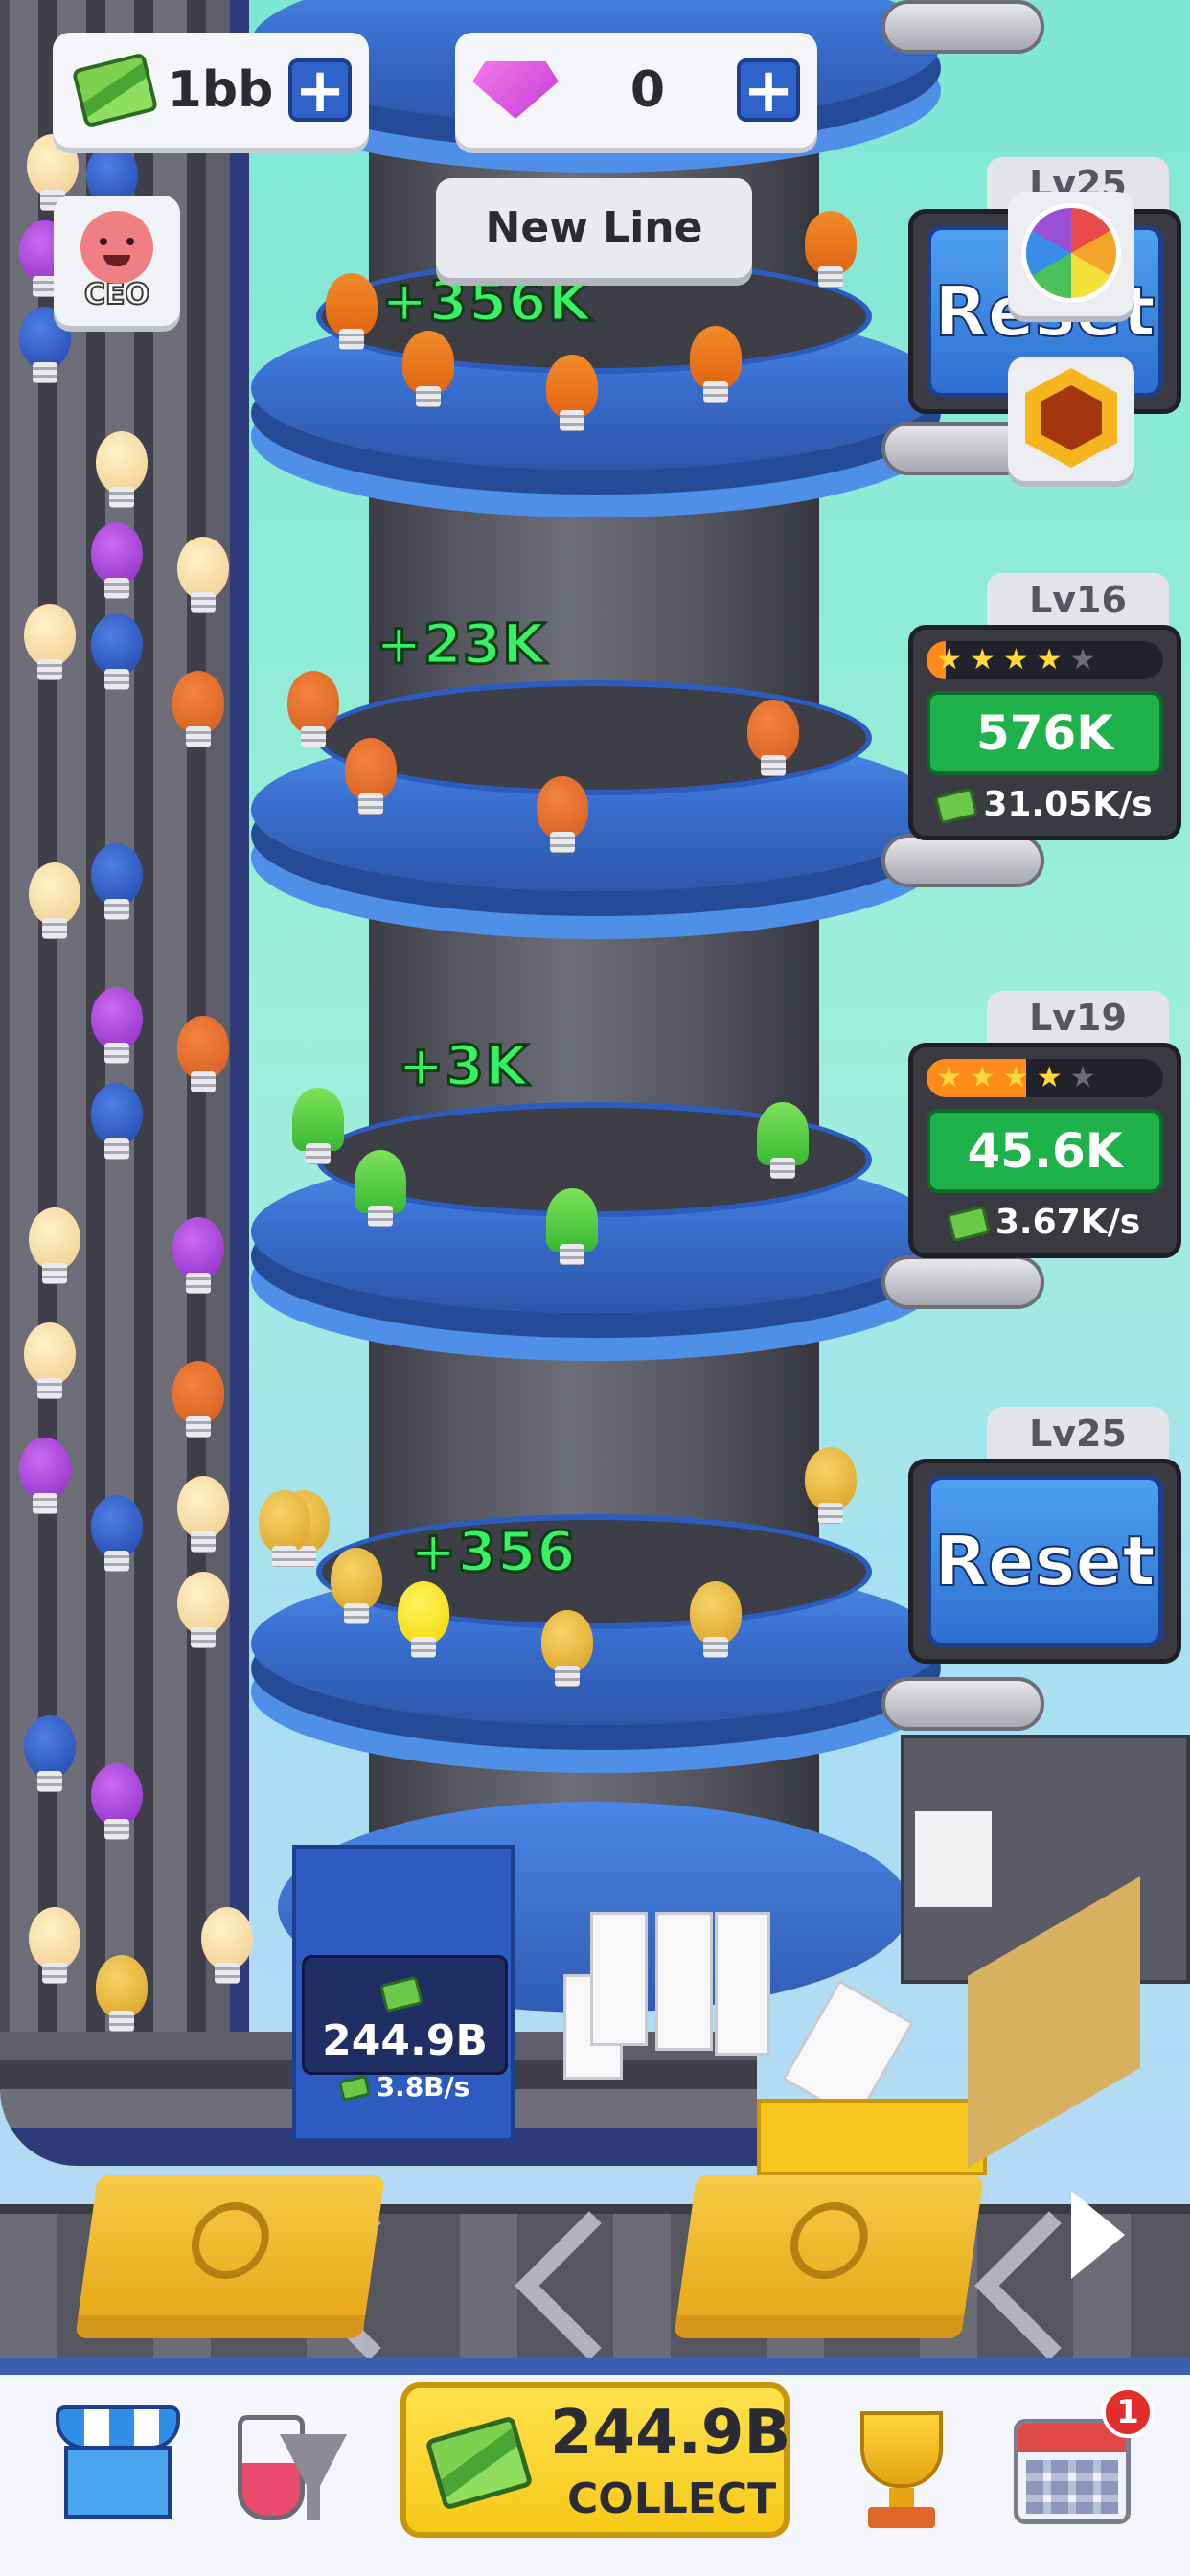  Describe the element at coordinates (320, 90) in the screenshot. I see `add-cash-button: +` at that location.